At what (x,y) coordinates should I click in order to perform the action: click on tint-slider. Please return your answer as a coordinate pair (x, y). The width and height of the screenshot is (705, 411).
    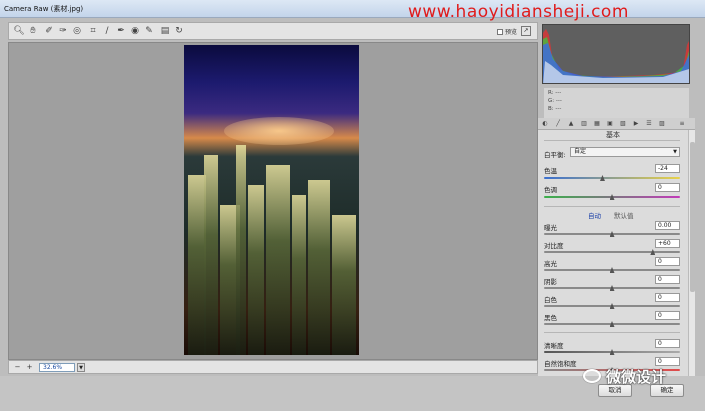
    Looking at the image, I should click on (612, 197).